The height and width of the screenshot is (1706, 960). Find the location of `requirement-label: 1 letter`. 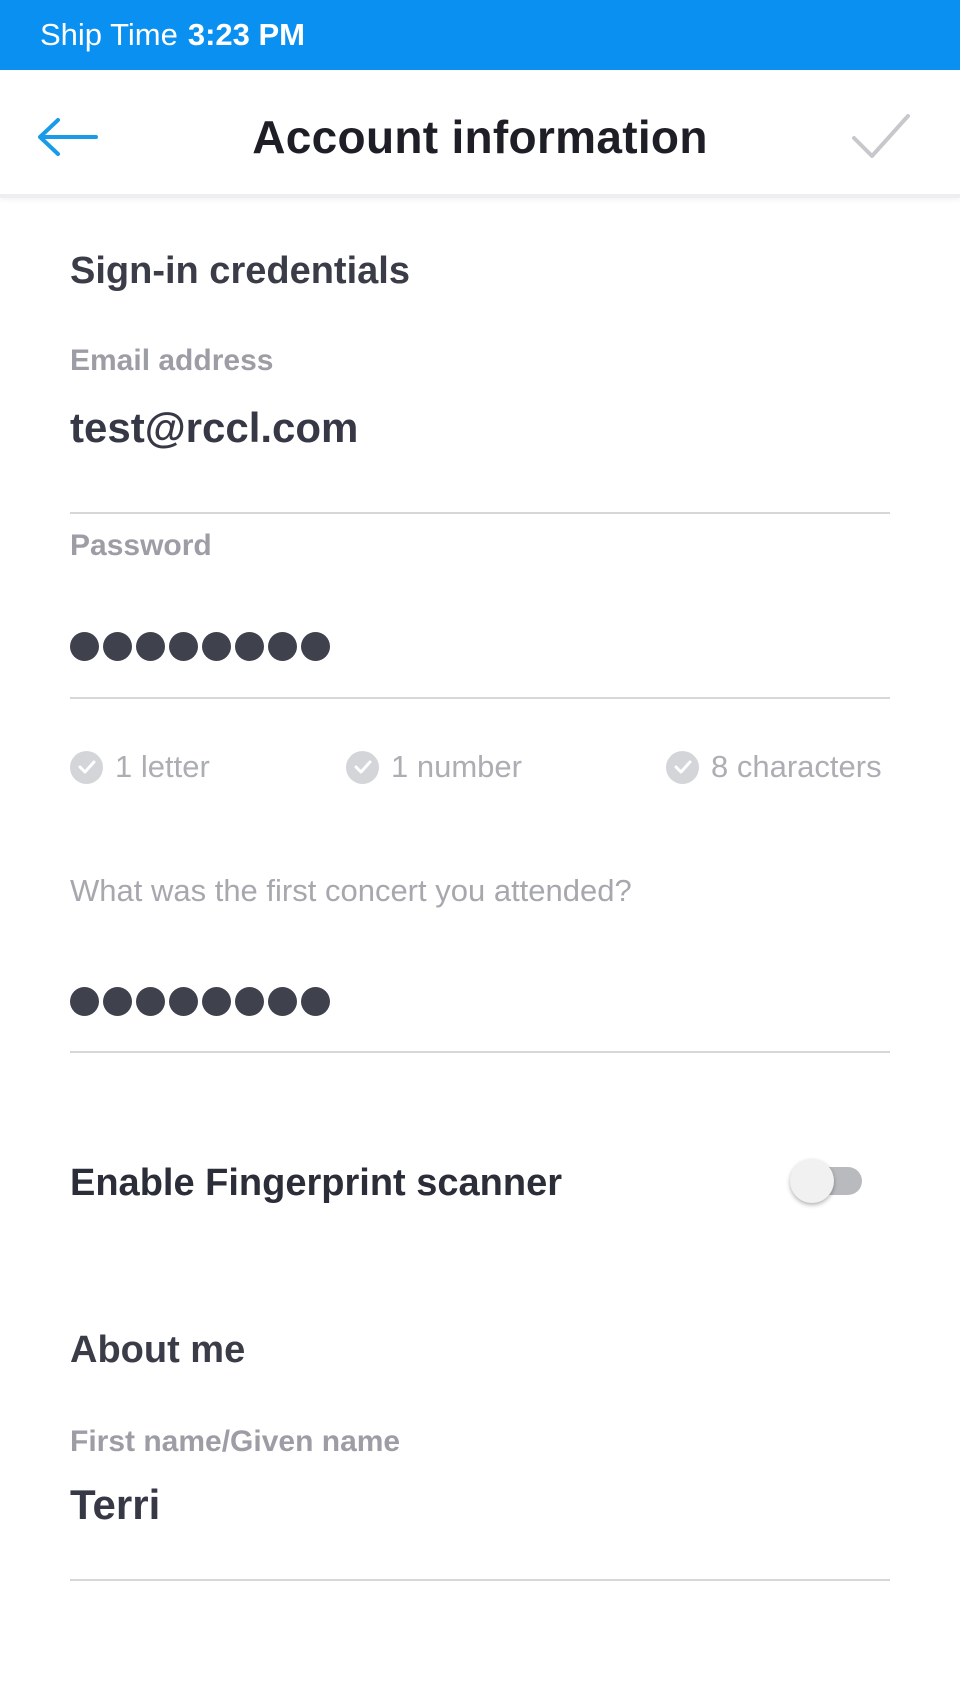

requirement-label: 1 letter is located at coordinates (162, 766).